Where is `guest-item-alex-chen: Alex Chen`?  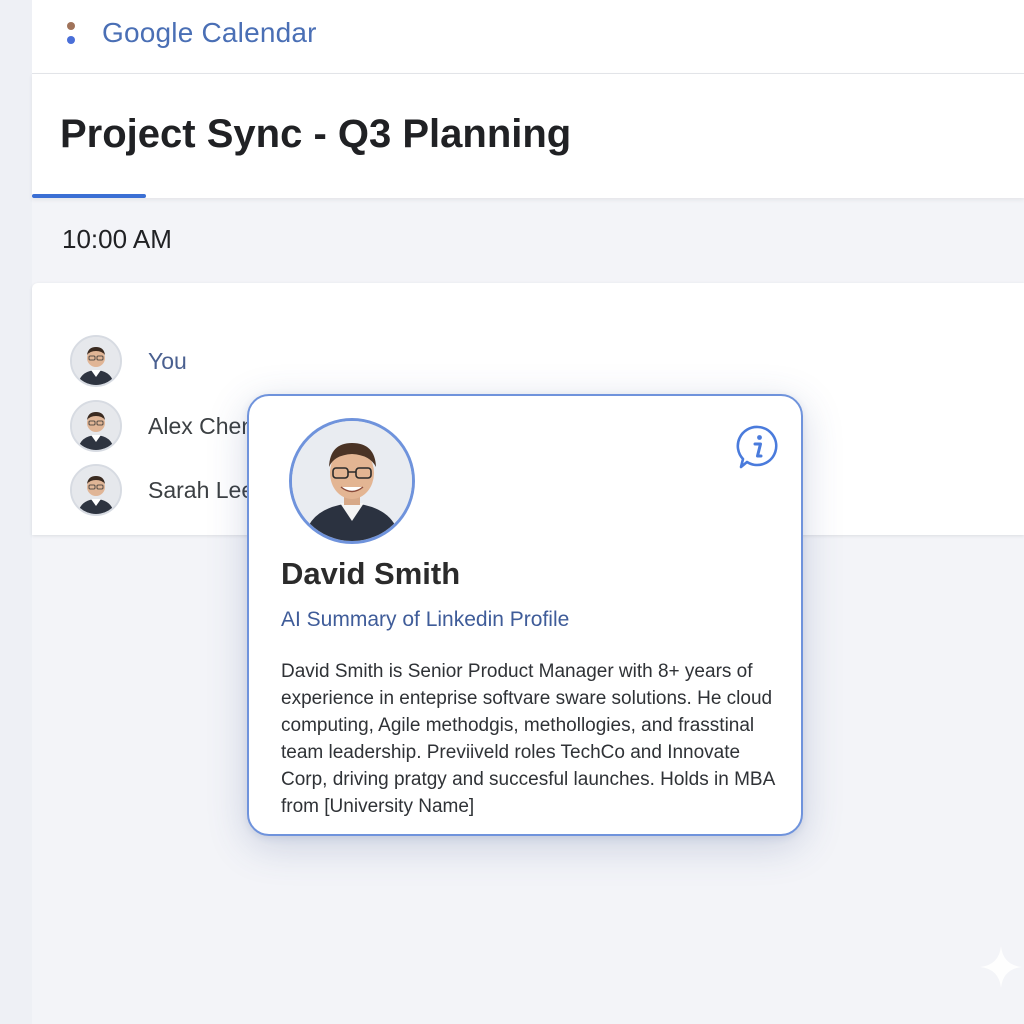 guest-item-alex-chen: Alex Chen is located at coordinates (162, 426).